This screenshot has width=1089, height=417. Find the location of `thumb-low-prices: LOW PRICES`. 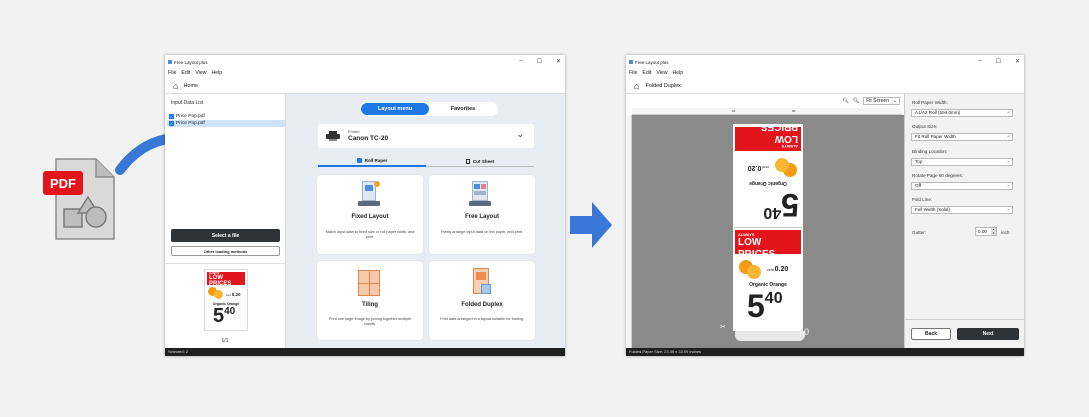

thumb-low-prices: LOW PRICES is located at coordinates (220, 281).